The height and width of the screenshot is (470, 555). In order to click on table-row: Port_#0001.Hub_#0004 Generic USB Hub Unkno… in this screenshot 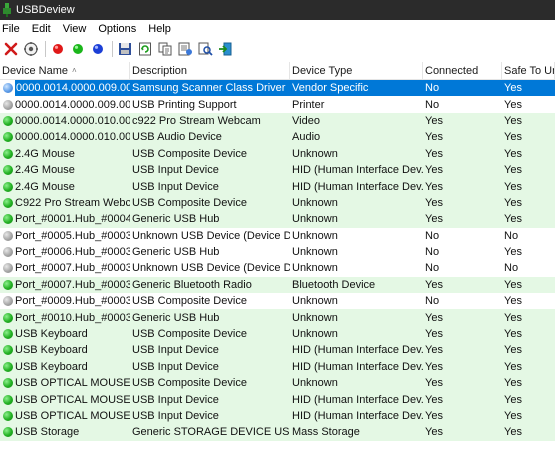, I will do `click(277, 219)`.